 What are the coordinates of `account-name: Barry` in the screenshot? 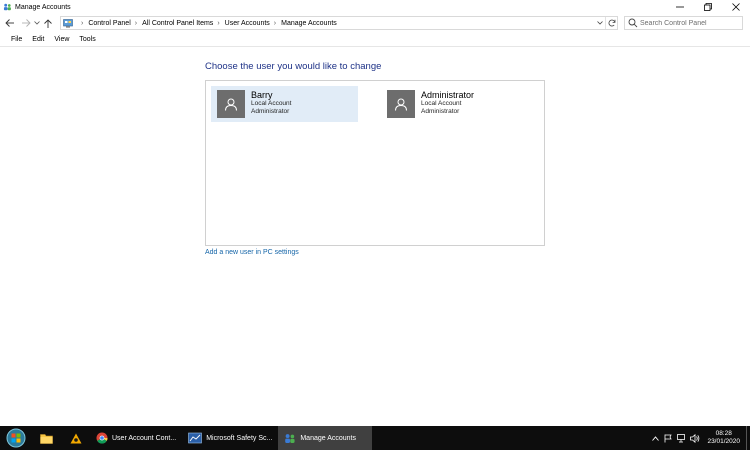 It's located at (262, 95).